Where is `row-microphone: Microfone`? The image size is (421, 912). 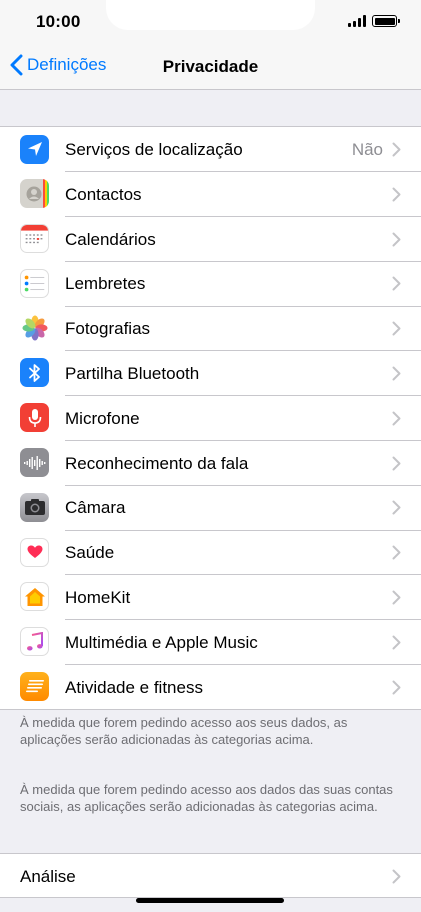
row-microphone: Microfone is located at coordinates (210, 418).